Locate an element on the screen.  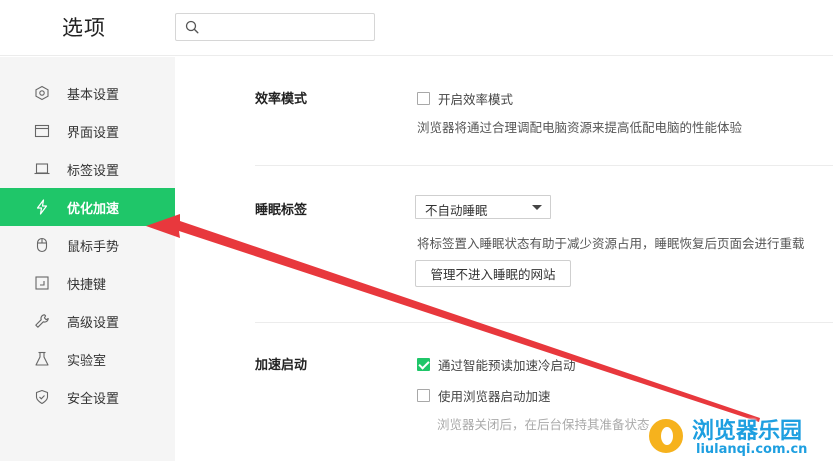
sidebar-item-label: 界面设置 is located at coordinates (93, 133).